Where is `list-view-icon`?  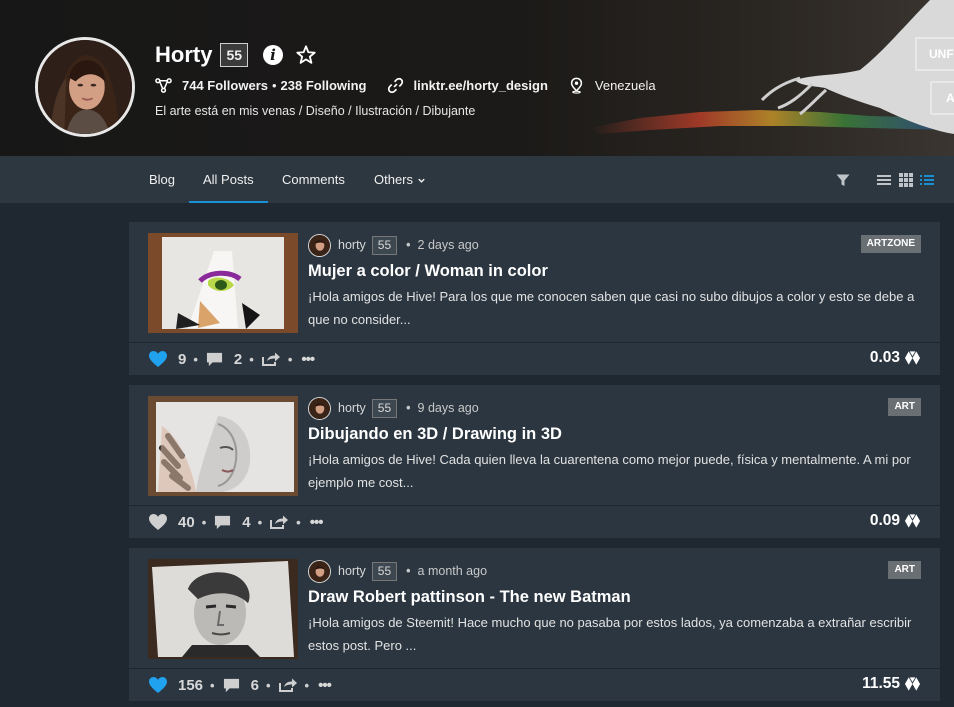
list-view-icon is located at coordinates (927, 180).